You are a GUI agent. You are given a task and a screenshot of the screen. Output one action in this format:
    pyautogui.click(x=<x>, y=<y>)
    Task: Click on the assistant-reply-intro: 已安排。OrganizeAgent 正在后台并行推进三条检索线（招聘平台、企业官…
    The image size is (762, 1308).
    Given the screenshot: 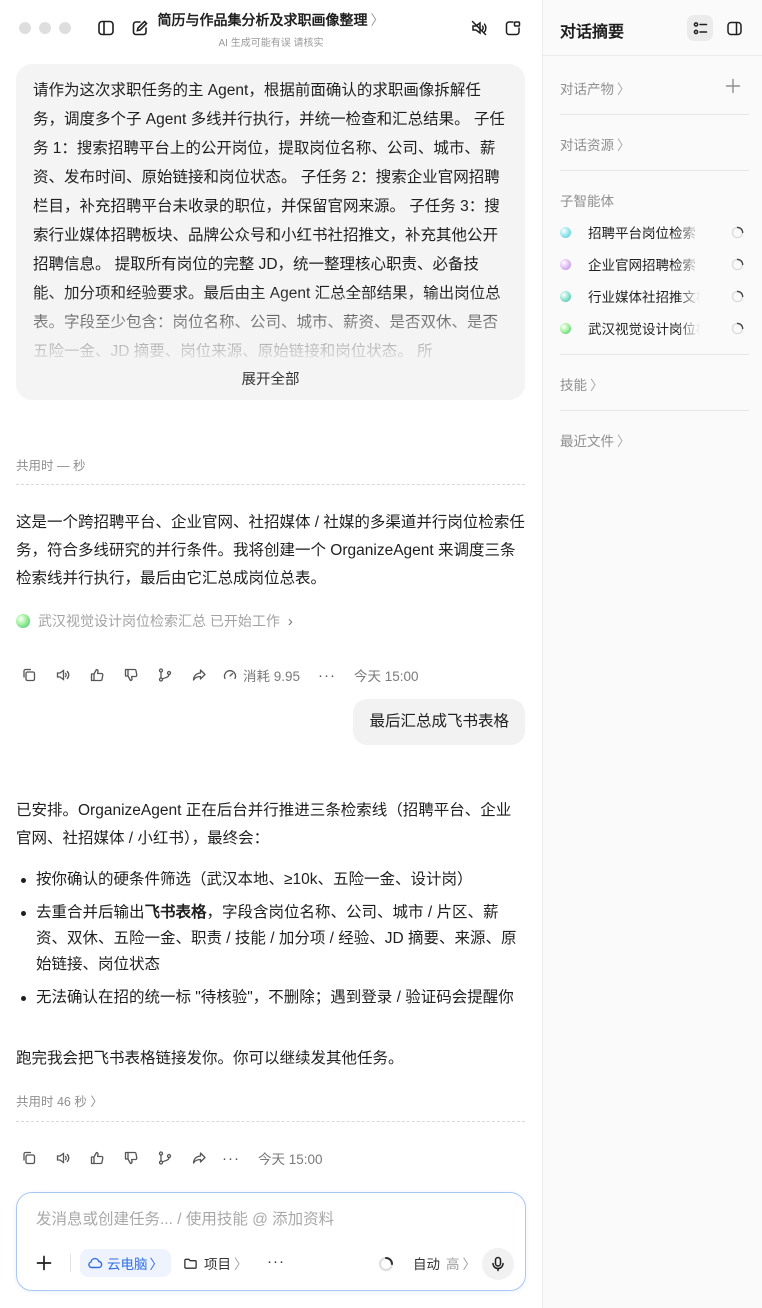 What is the action you would take?
    pyautogui.click(x=264, y=824)
    